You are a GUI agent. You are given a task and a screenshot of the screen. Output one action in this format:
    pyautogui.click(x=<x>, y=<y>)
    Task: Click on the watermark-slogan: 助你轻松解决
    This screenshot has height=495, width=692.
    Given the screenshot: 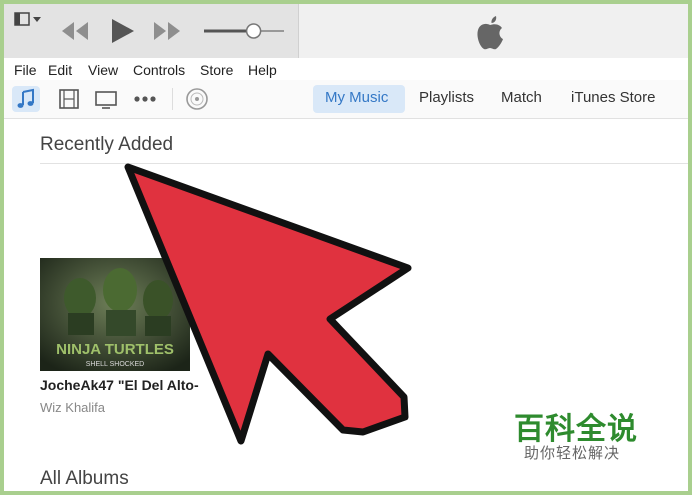 What is the action you would take?
    pyautogui.click(x=572, y=453)
    